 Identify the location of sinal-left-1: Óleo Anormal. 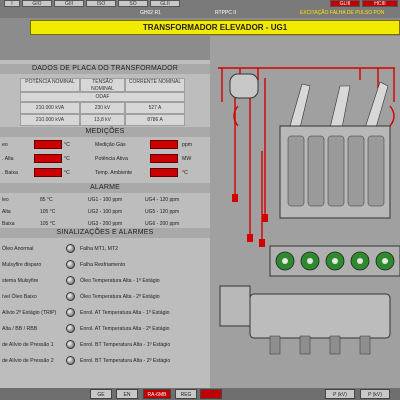
(18, 249).